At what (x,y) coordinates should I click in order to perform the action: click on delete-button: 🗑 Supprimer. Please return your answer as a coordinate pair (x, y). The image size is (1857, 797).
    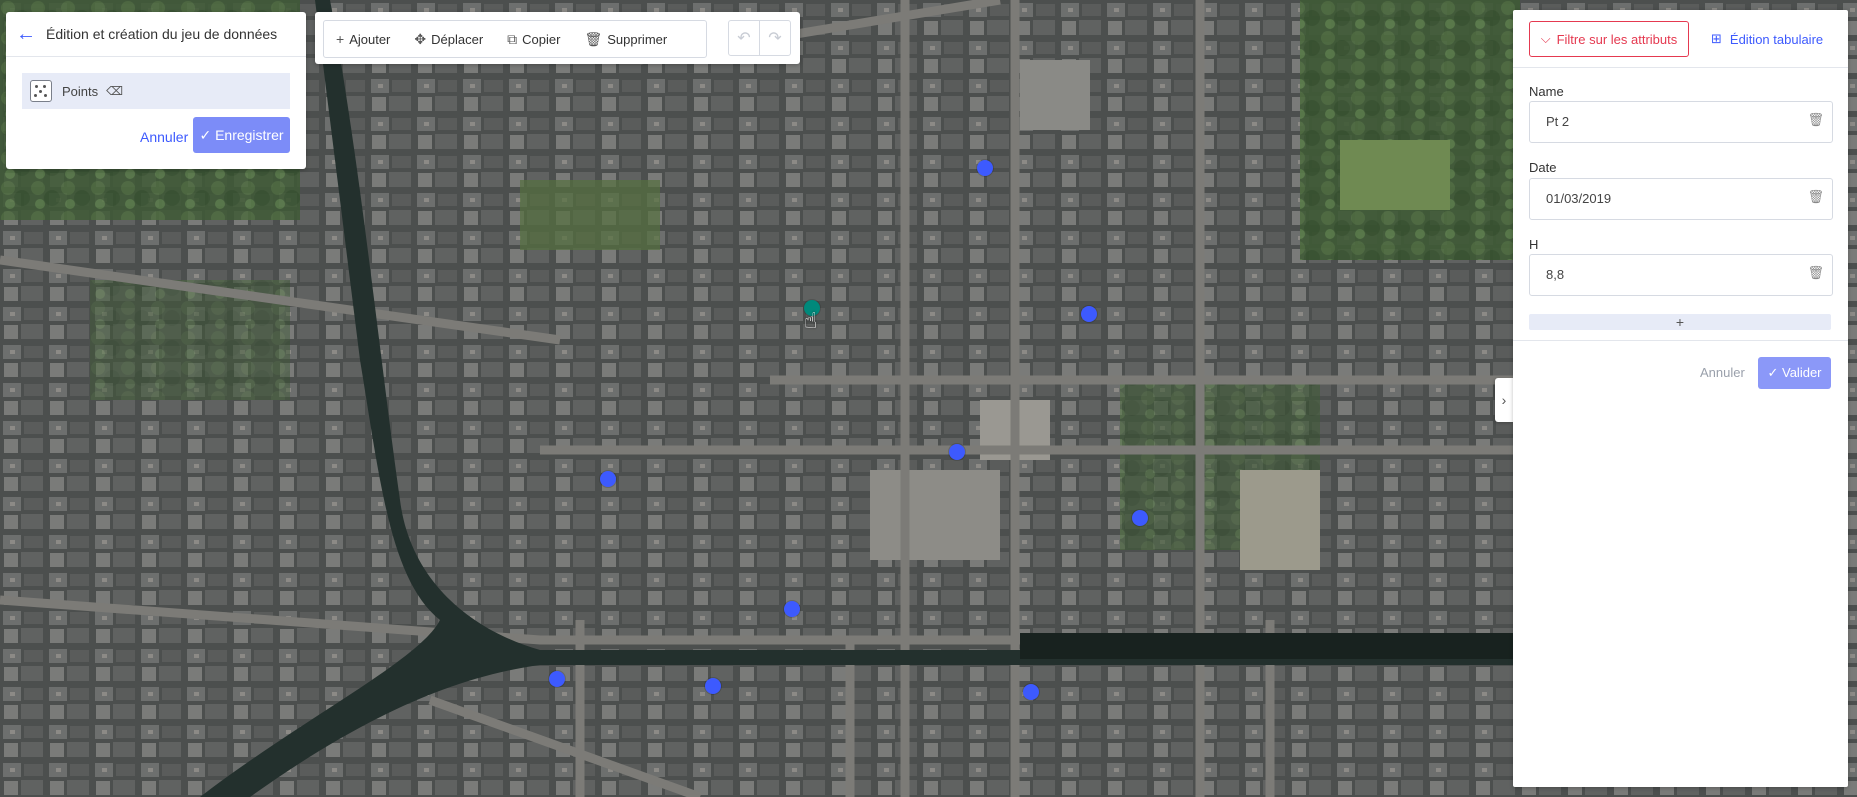
    Looking at the image, I should click on (625, 39).